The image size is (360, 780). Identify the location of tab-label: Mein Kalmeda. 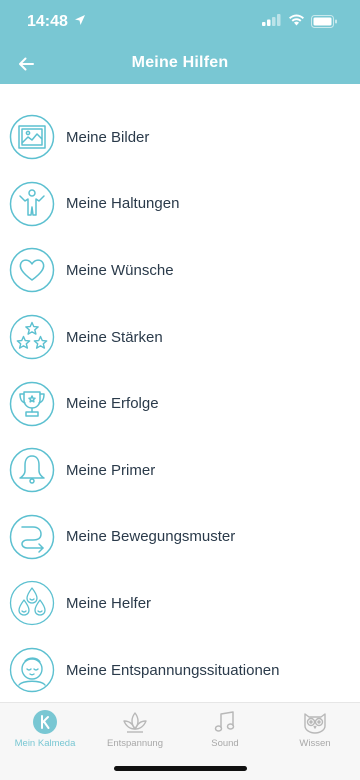
(45, 743).